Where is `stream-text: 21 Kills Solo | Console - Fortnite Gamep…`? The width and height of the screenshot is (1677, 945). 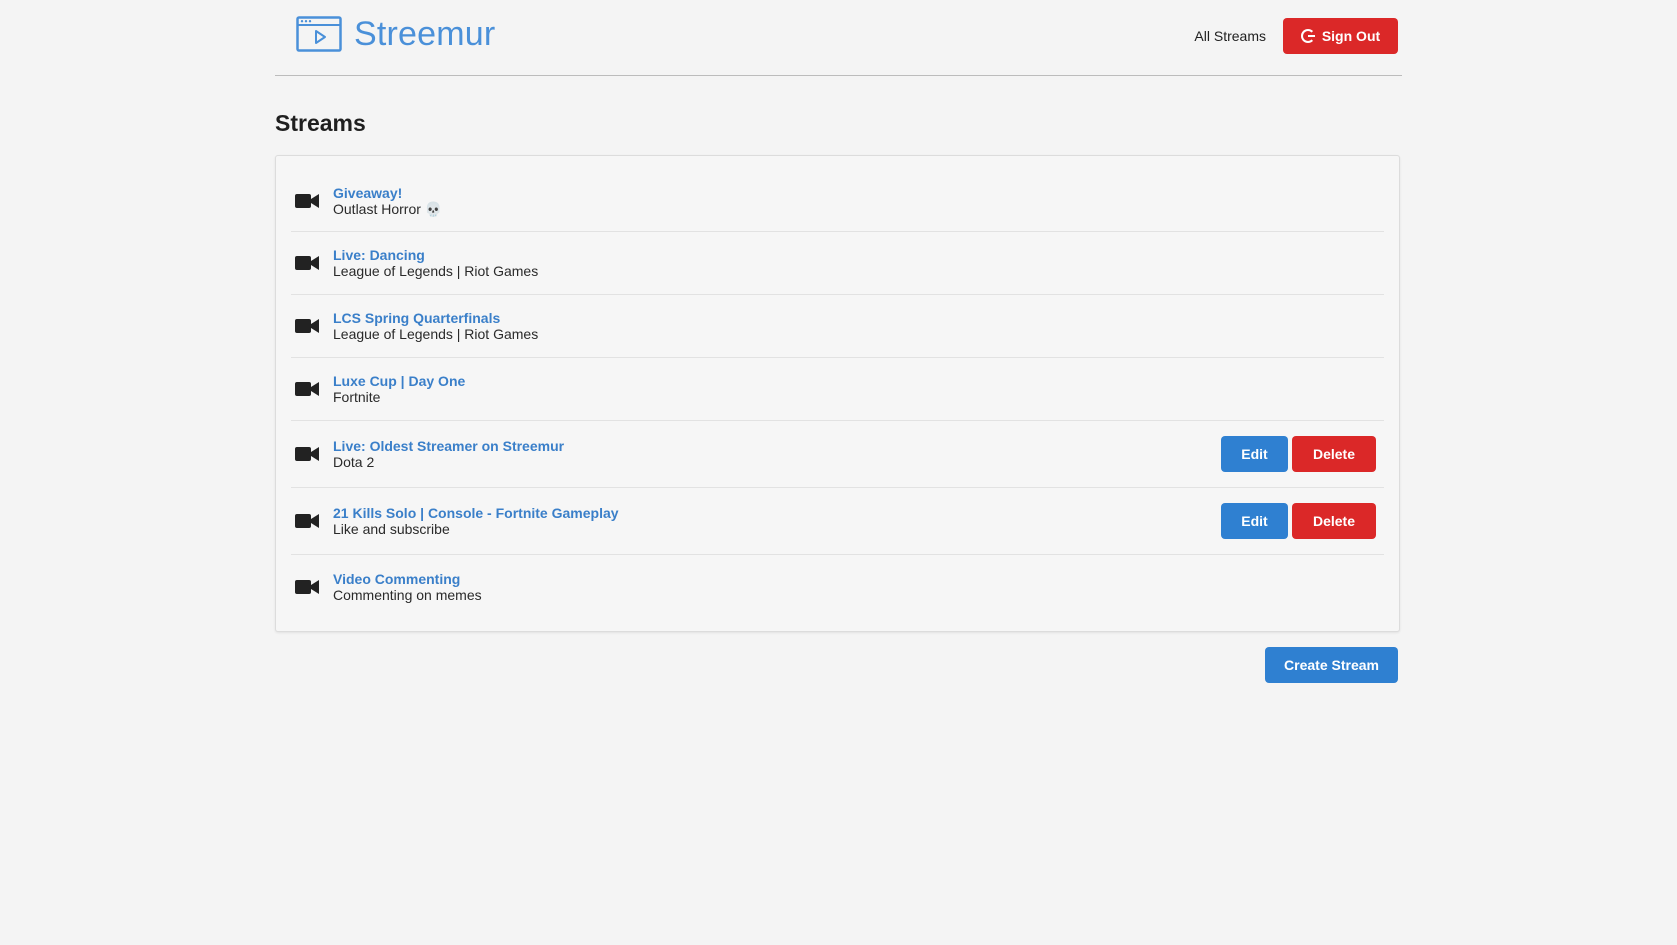
stream-text: 21 Kills Solo | Console - Fortnite Gamep… is located at coordinates (777, 521).